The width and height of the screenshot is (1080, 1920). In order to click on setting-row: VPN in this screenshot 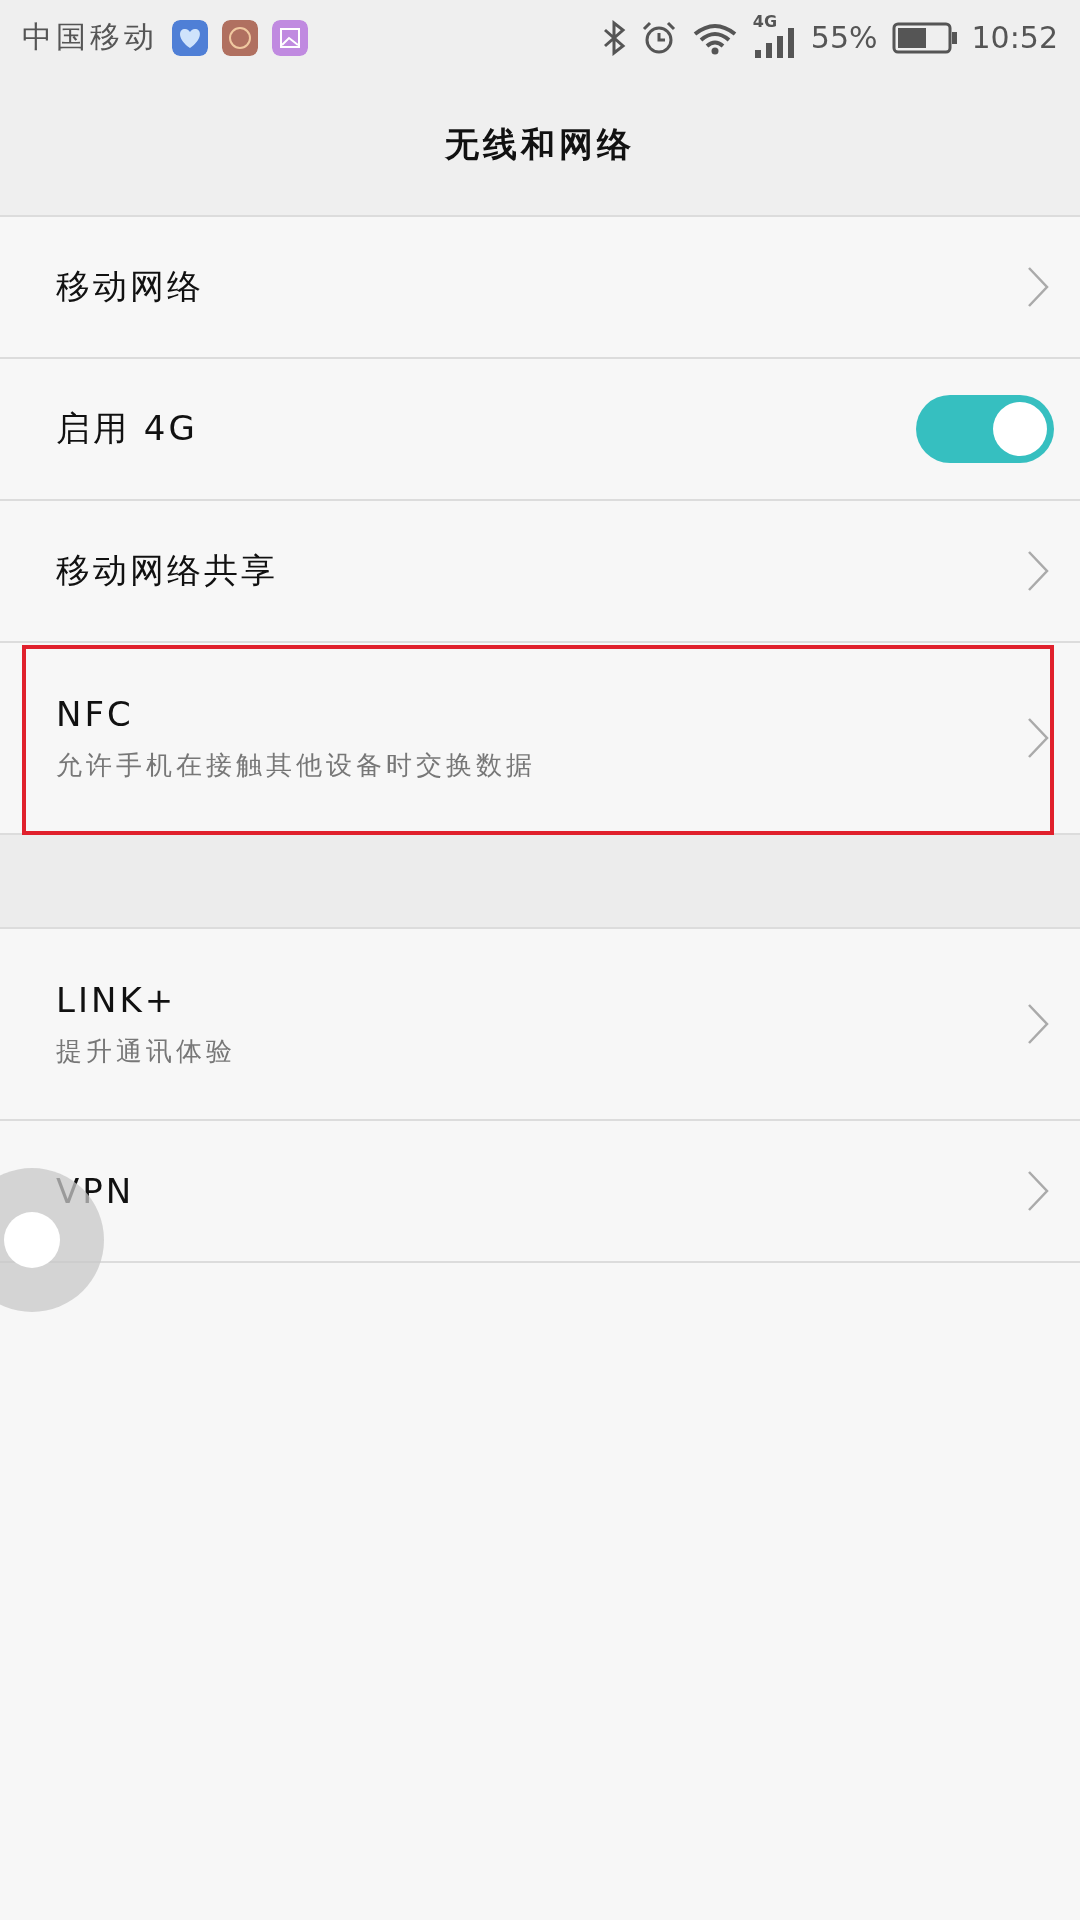, I will do `click(540, 1191)`.